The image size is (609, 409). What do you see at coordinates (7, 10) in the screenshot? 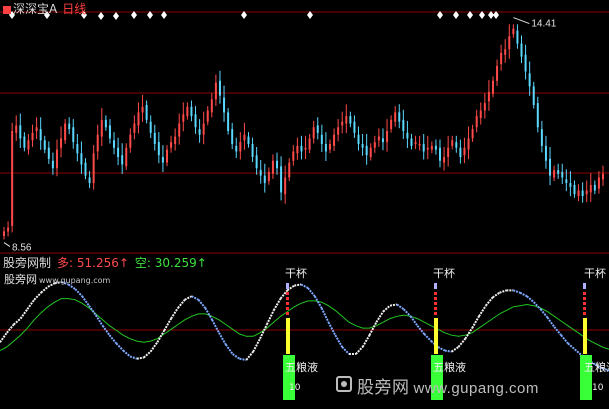
I see `title-marker-icon` at bounding box center [7, 10].